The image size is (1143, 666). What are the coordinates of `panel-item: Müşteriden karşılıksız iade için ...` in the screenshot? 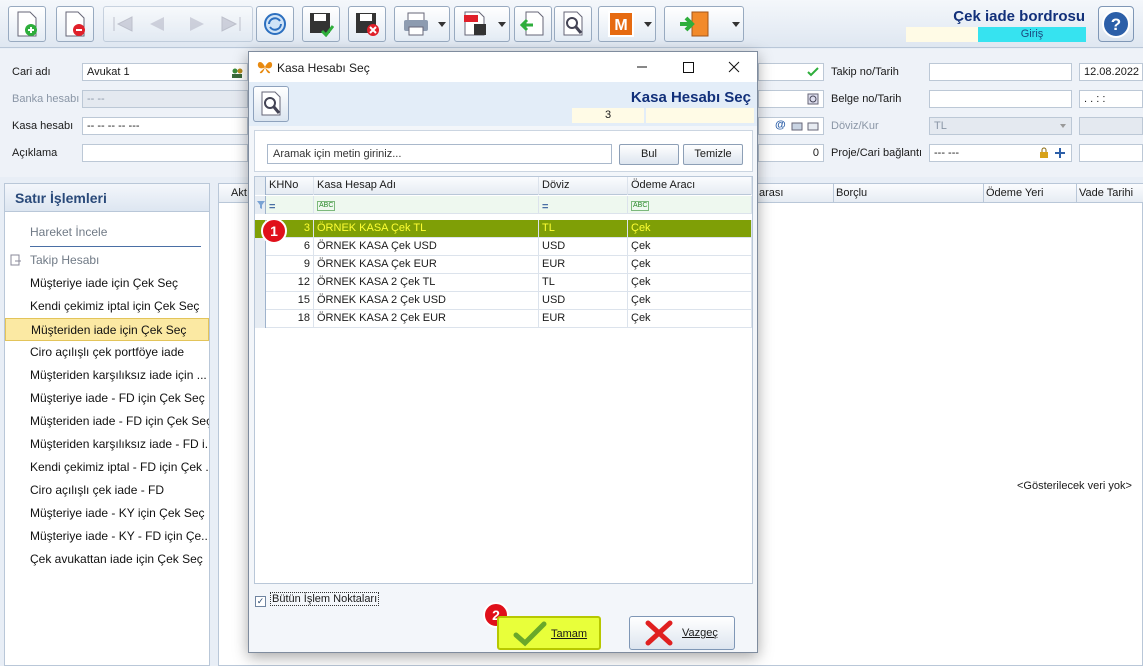 It's located at (107, 375).